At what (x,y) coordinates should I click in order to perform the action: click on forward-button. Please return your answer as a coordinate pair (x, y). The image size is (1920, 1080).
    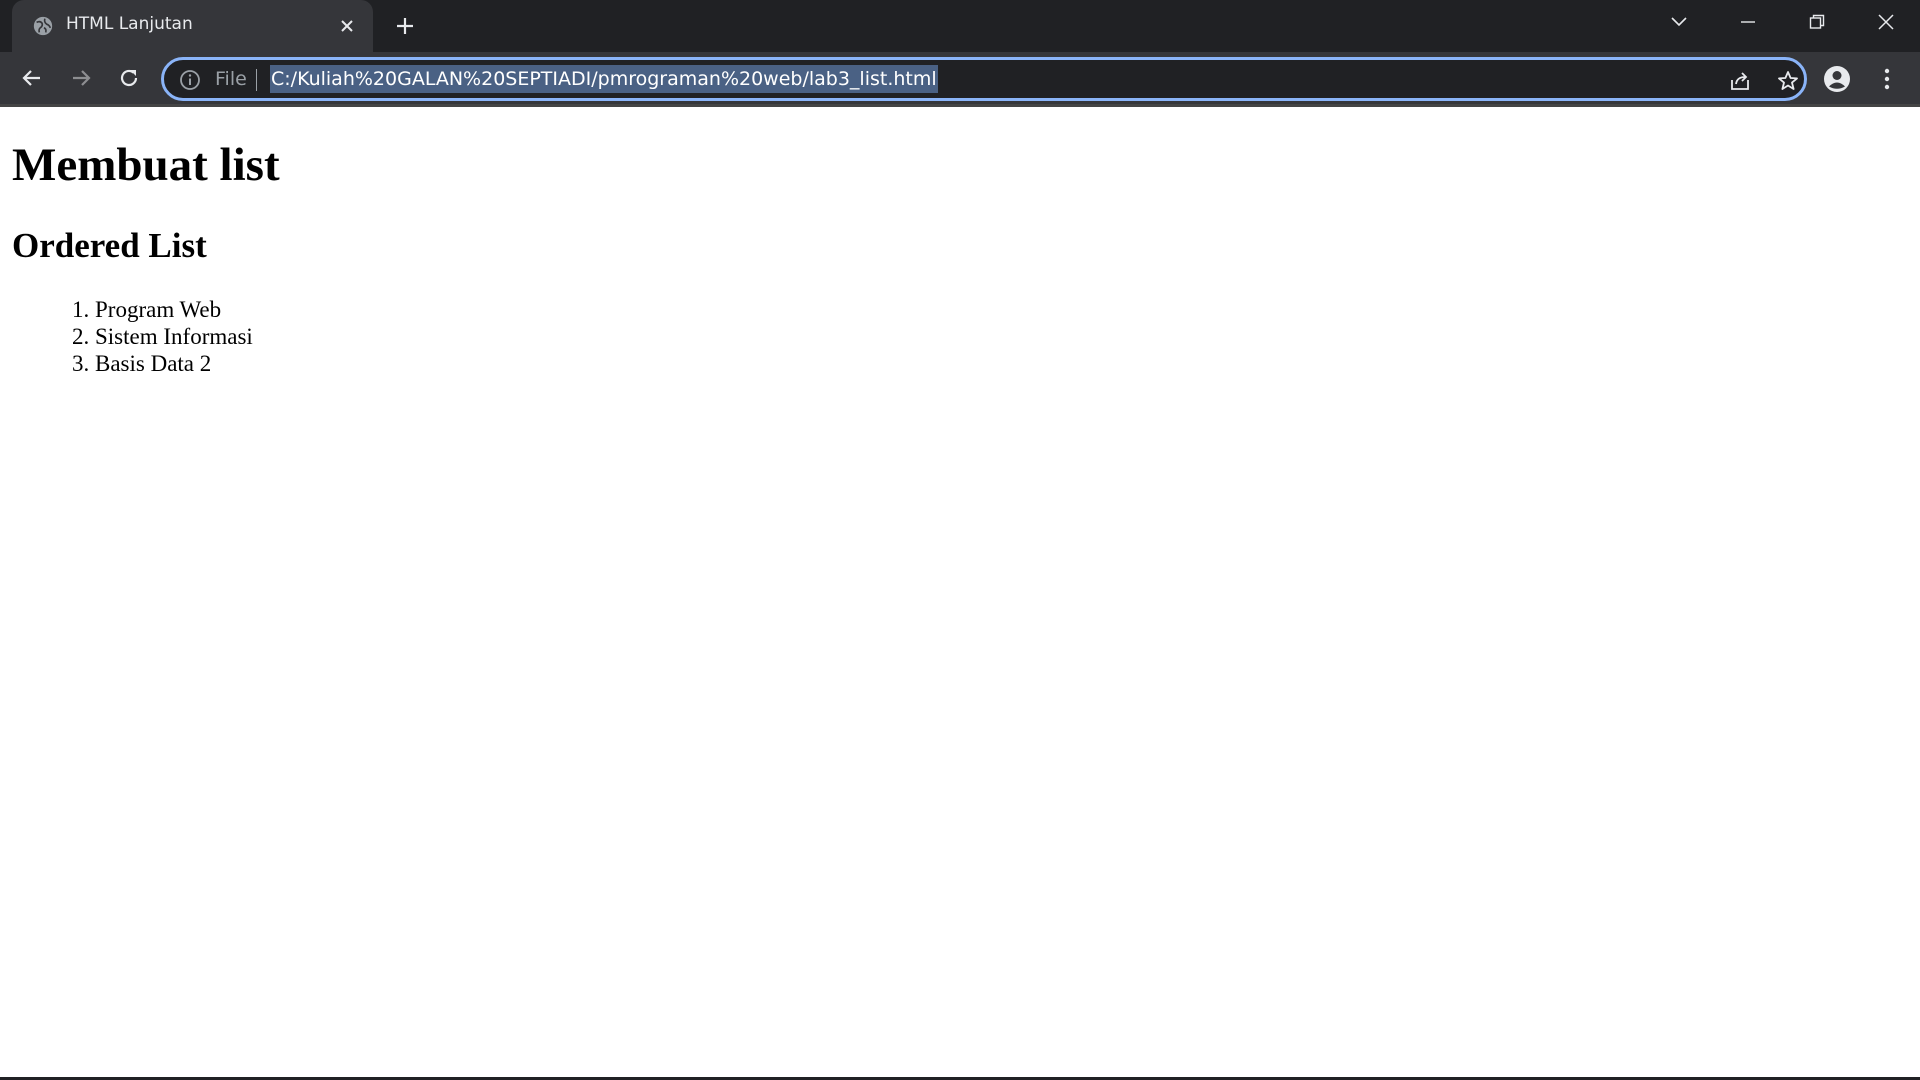
    Looking at the image, I should click on (81, 78).